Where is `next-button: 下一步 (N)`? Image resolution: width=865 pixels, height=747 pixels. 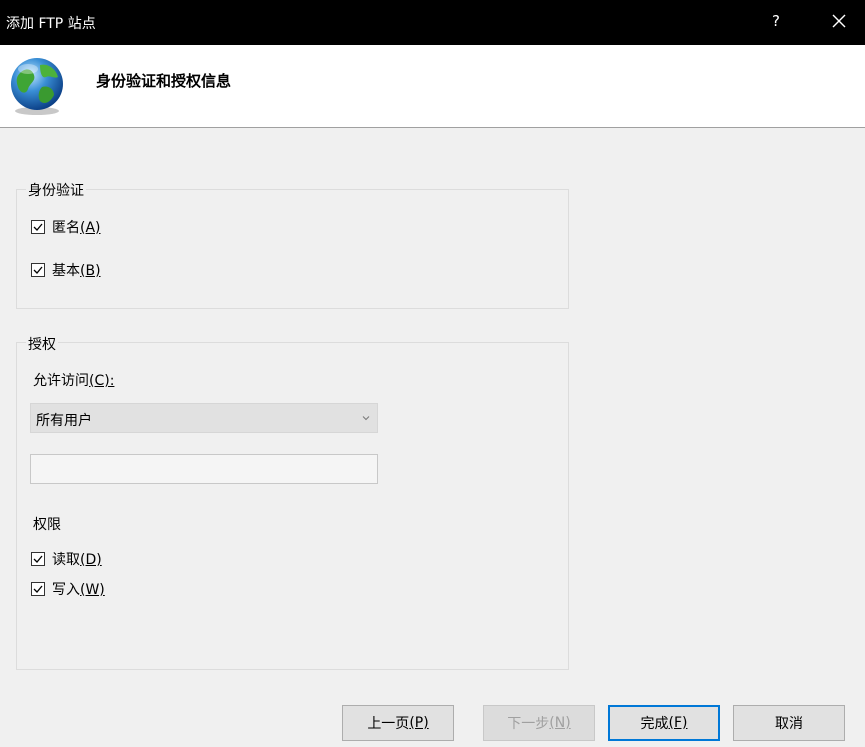
next-button: 下一步 (N) is located at coordinates (539, 723).